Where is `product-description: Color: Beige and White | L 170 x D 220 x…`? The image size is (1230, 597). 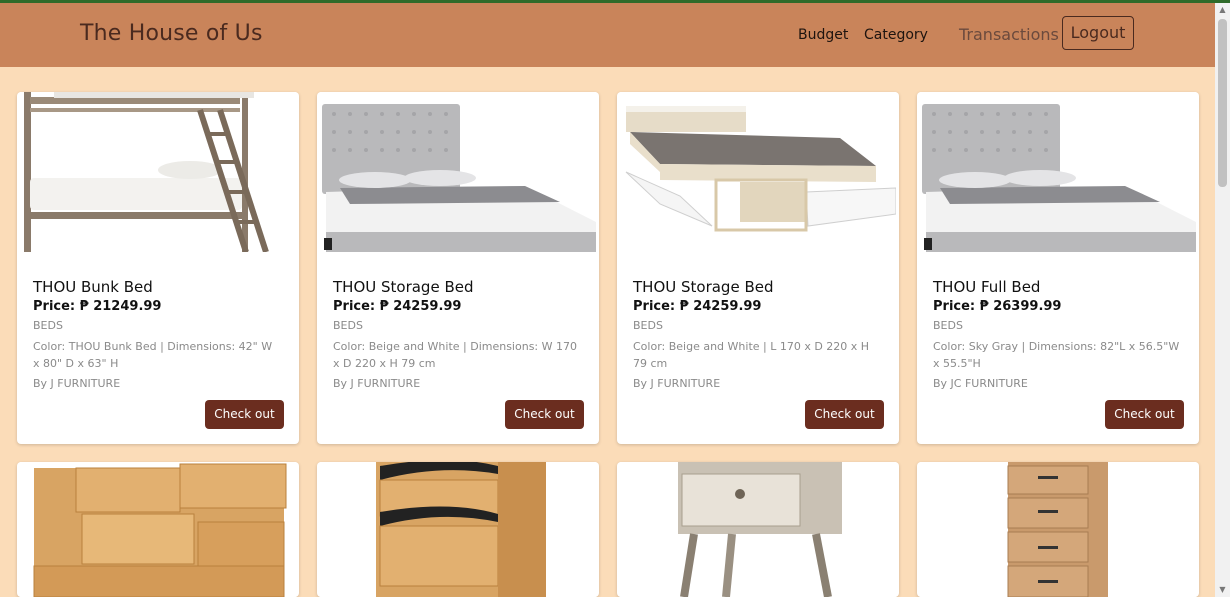
product-description: Color: Beige and White | L 170 x D 220 x… is located at coordinates (751, 355).